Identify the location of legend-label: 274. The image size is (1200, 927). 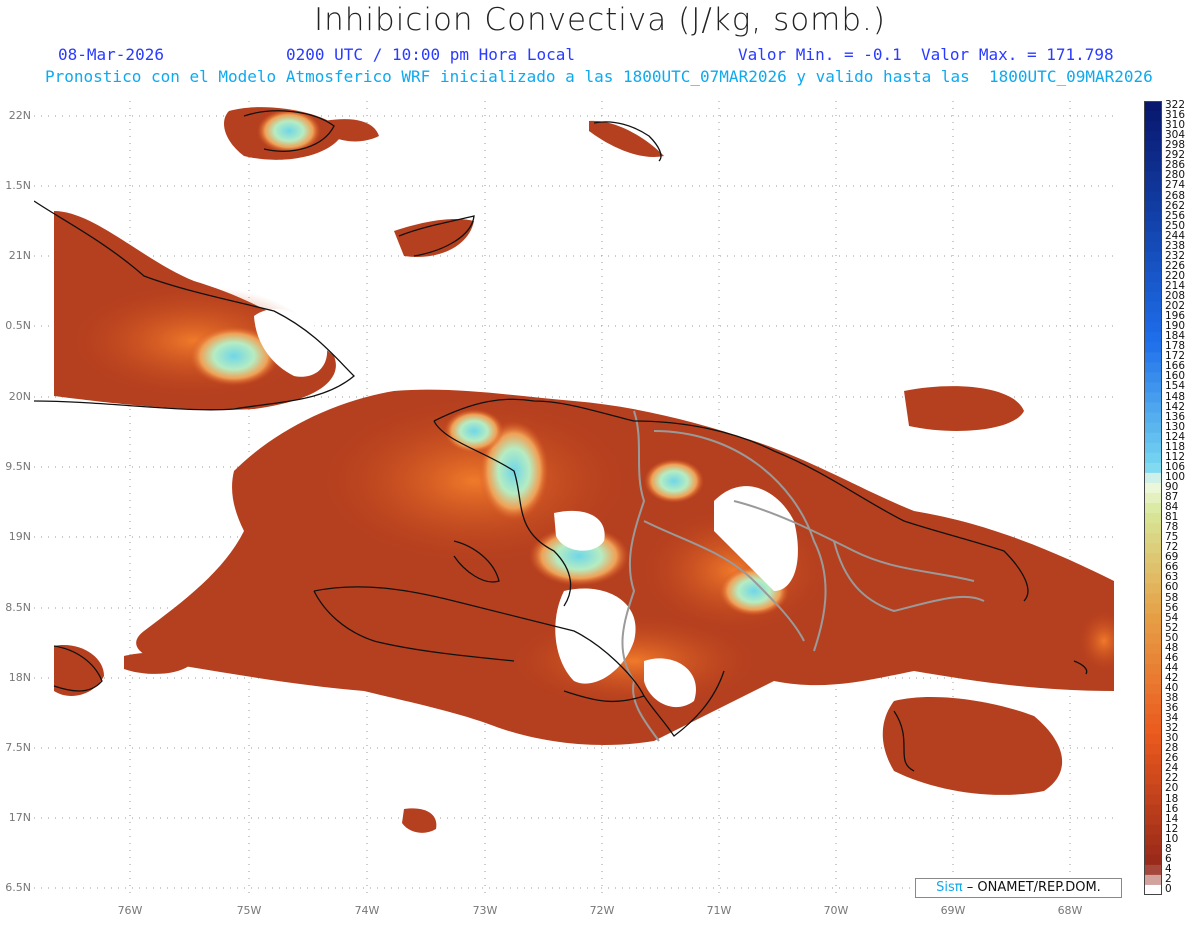
(1175, 185).